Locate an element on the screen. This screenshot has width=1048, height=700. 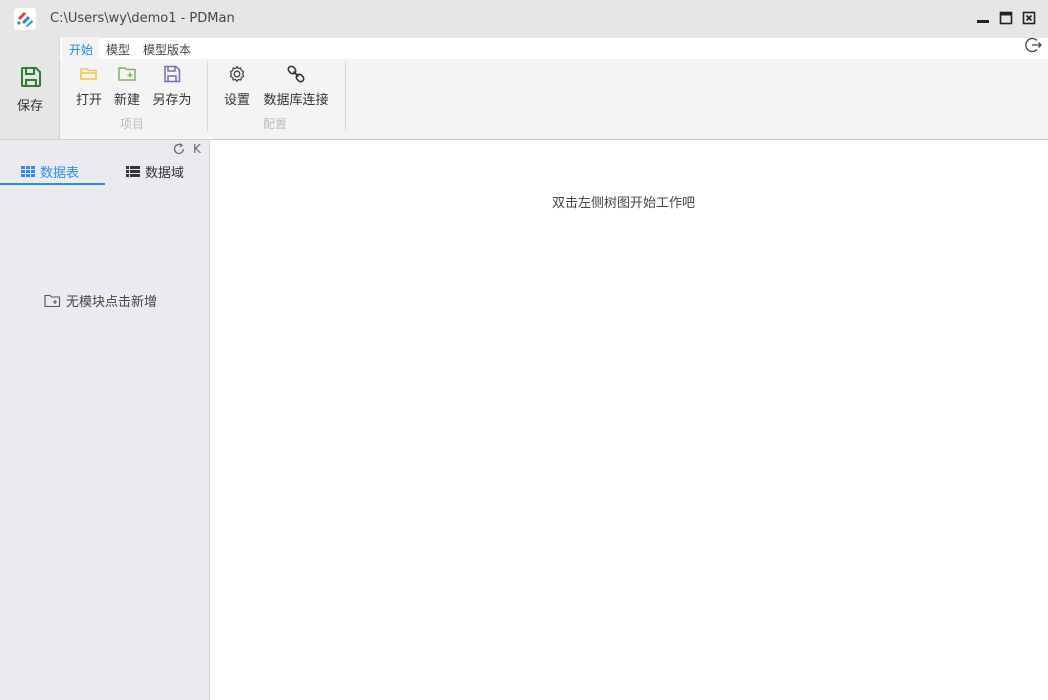
save-as-button: 另存为 is located at coordinates (172, 86).